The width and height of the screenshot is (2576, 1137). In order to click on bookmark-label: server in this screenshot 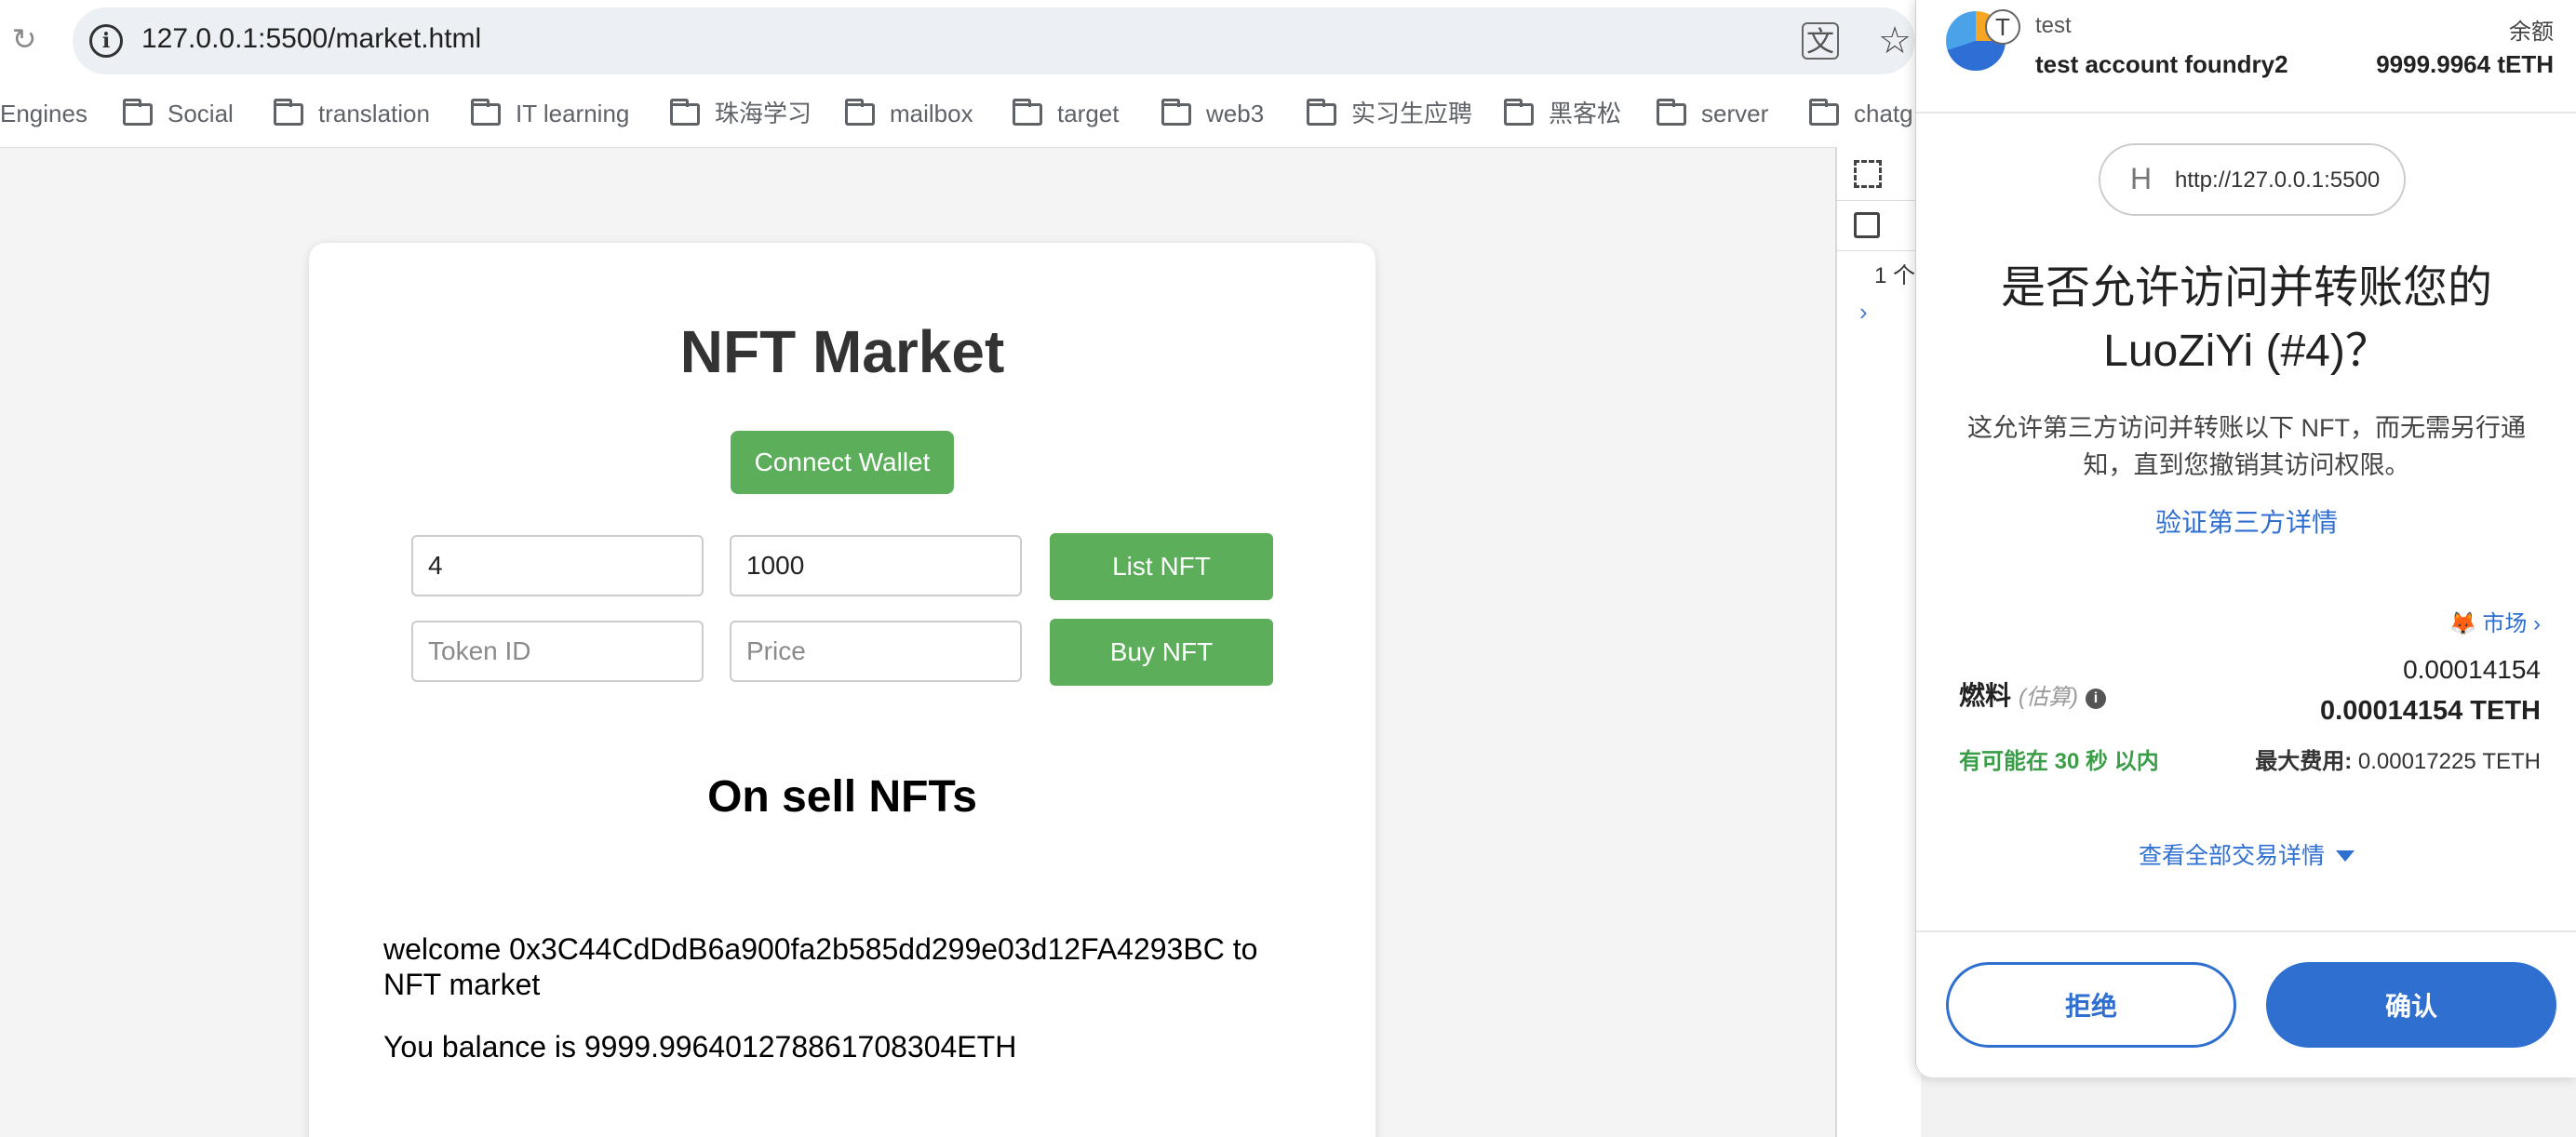, I will do `click(1735, 113)`.